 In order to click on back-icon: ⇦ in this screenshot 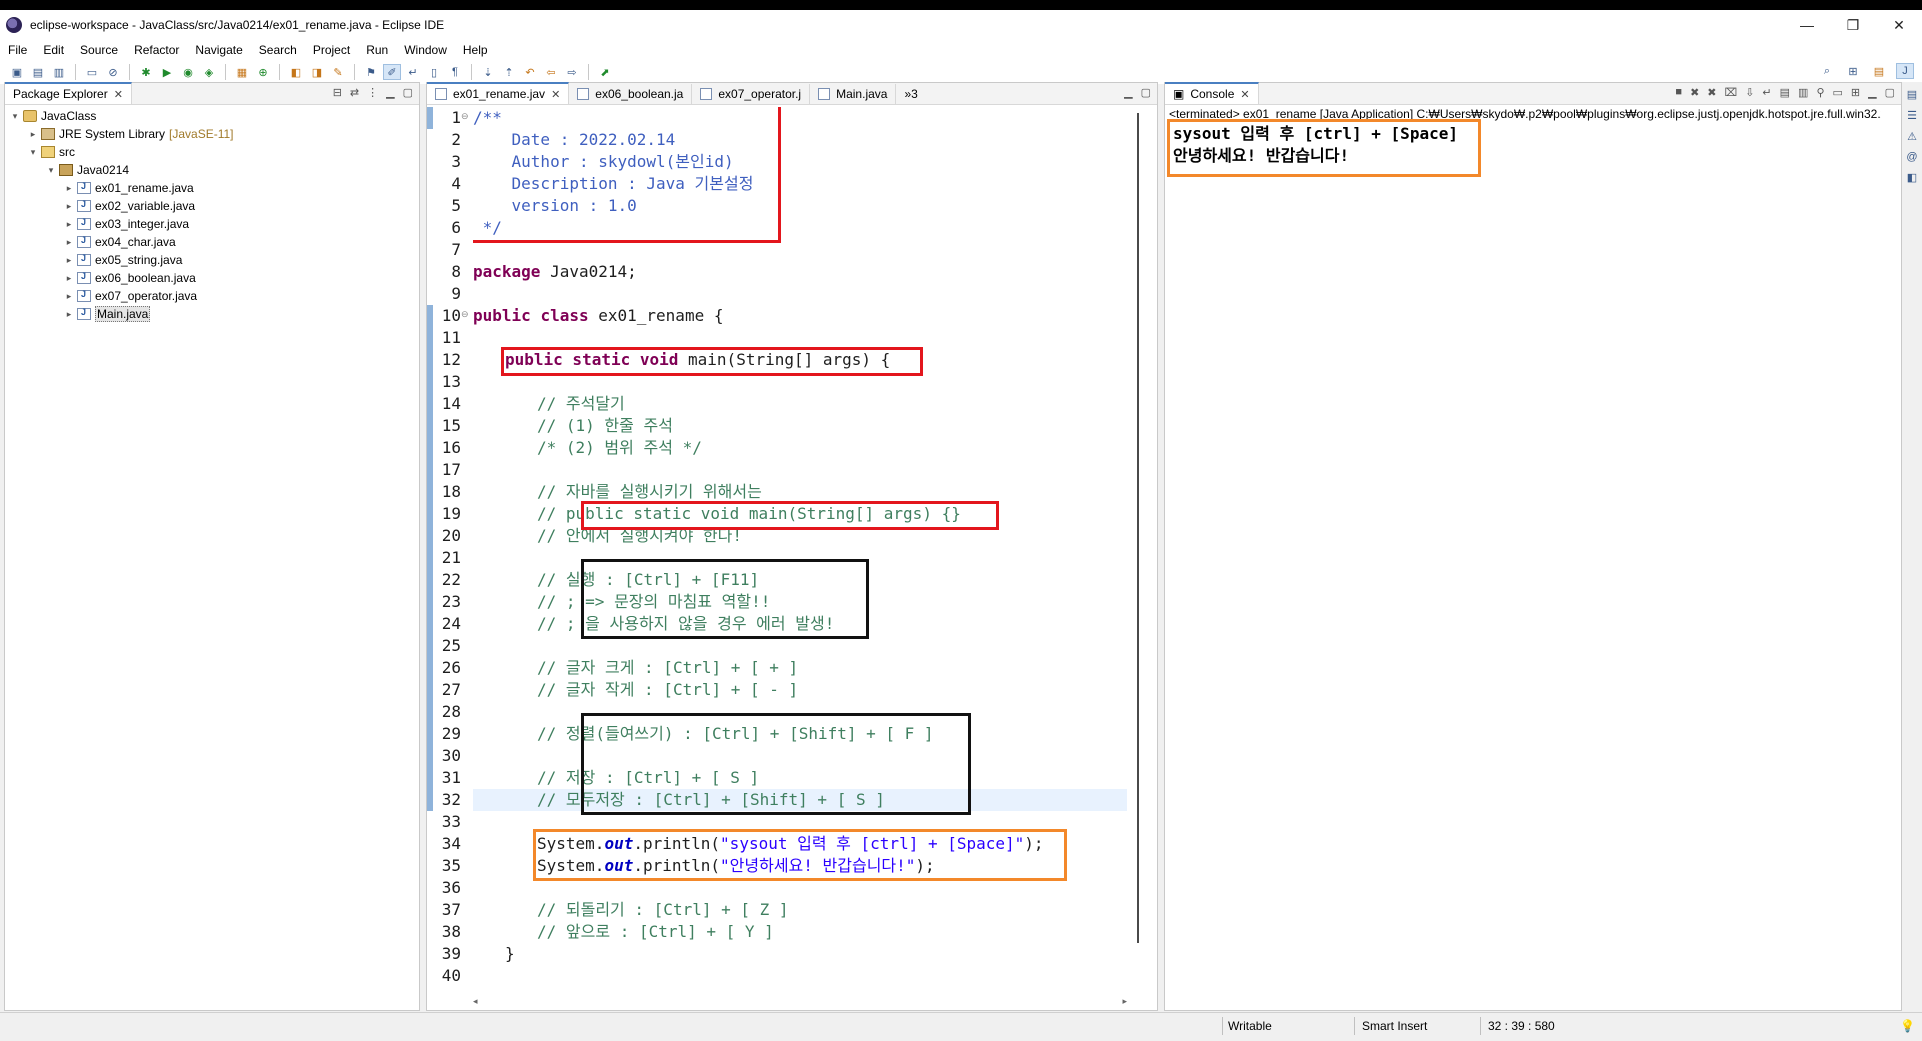, I will do `click(551, 72)`.